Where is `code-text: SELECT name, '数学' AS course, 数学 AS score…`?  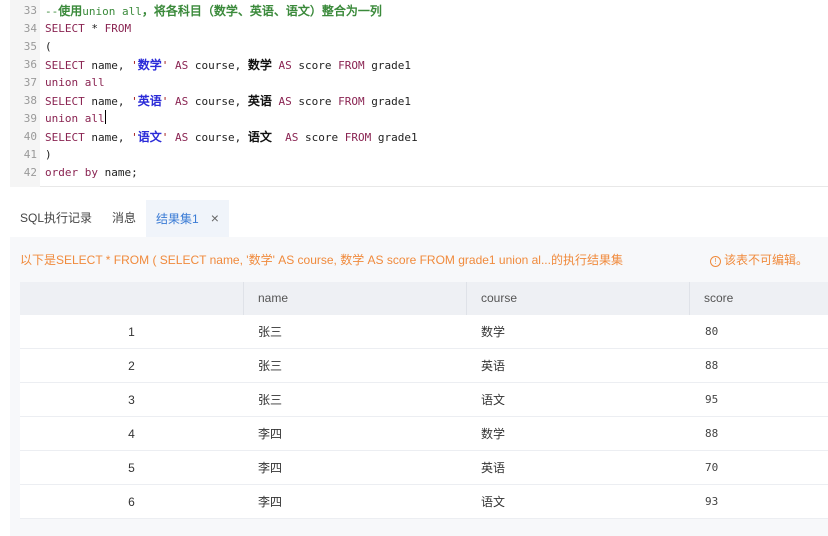 code-text: SELECT name, '数学' AS course, 数学 AS score… is located at coordinates (228, 65).